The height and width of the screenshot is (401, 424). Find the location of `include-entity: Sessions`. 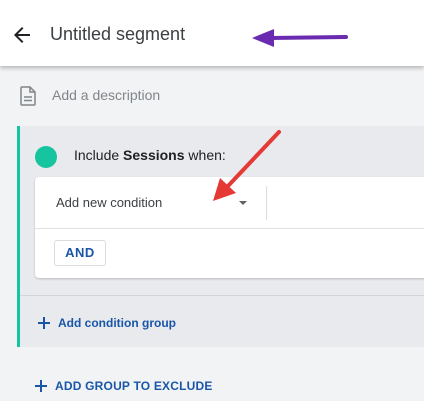

include-entity: Sessions is located at coordinates (153, 155).